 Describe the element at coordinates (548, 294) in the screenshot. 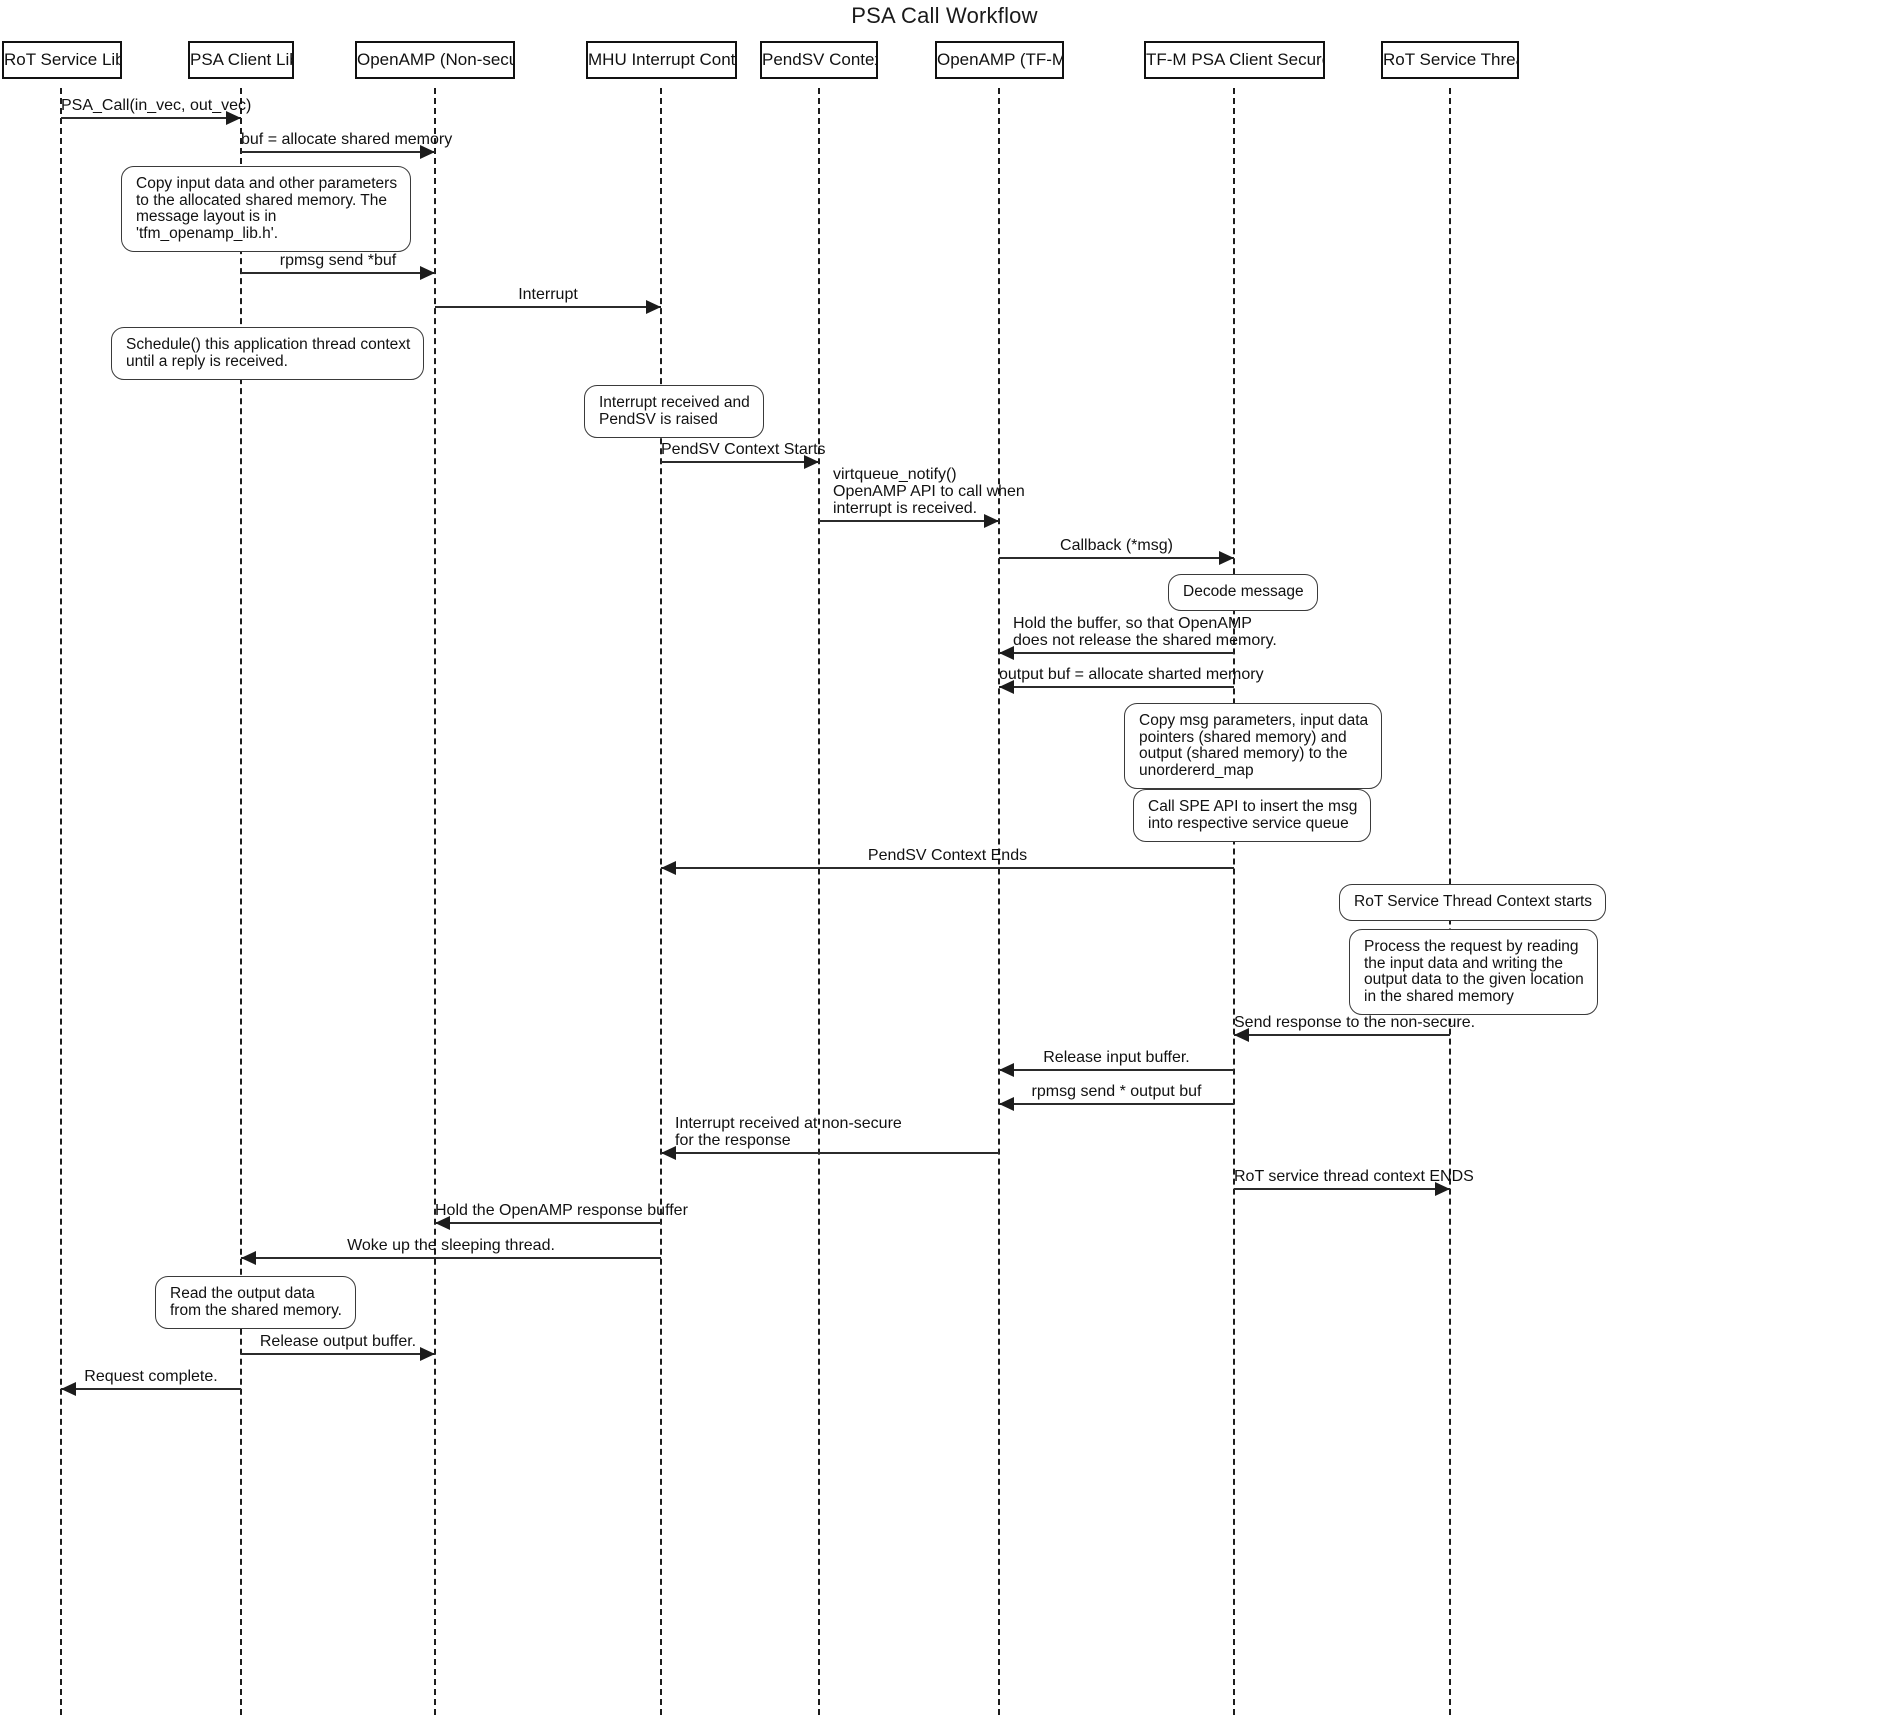

I see `message-label-interrupt: Interrupt` at that location.